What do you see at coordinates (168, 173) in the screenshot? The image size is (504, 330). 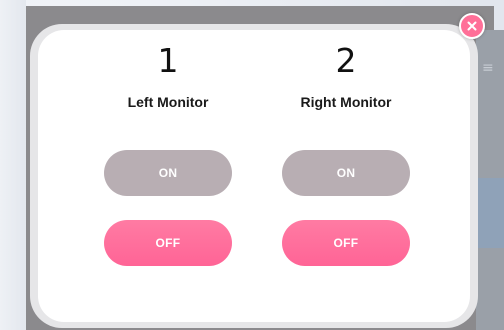 I see `left-monitor-on-button: ON` at bounding box center [168, 173].